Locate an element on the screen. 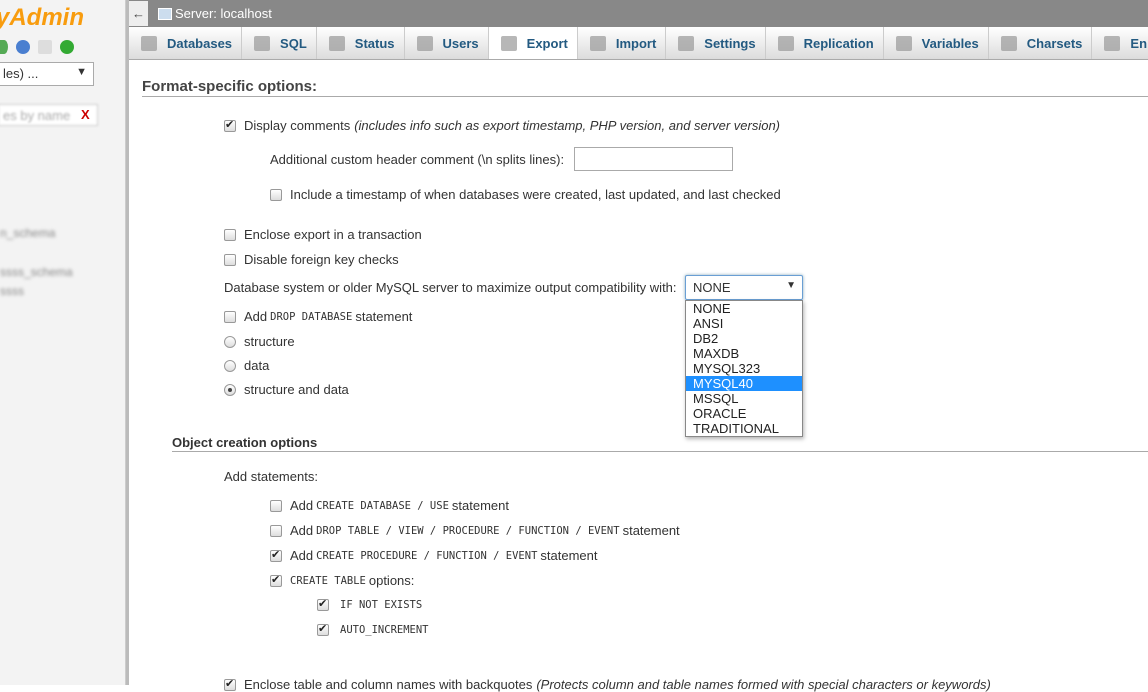  import-icon is located at coordinates (597, 43).